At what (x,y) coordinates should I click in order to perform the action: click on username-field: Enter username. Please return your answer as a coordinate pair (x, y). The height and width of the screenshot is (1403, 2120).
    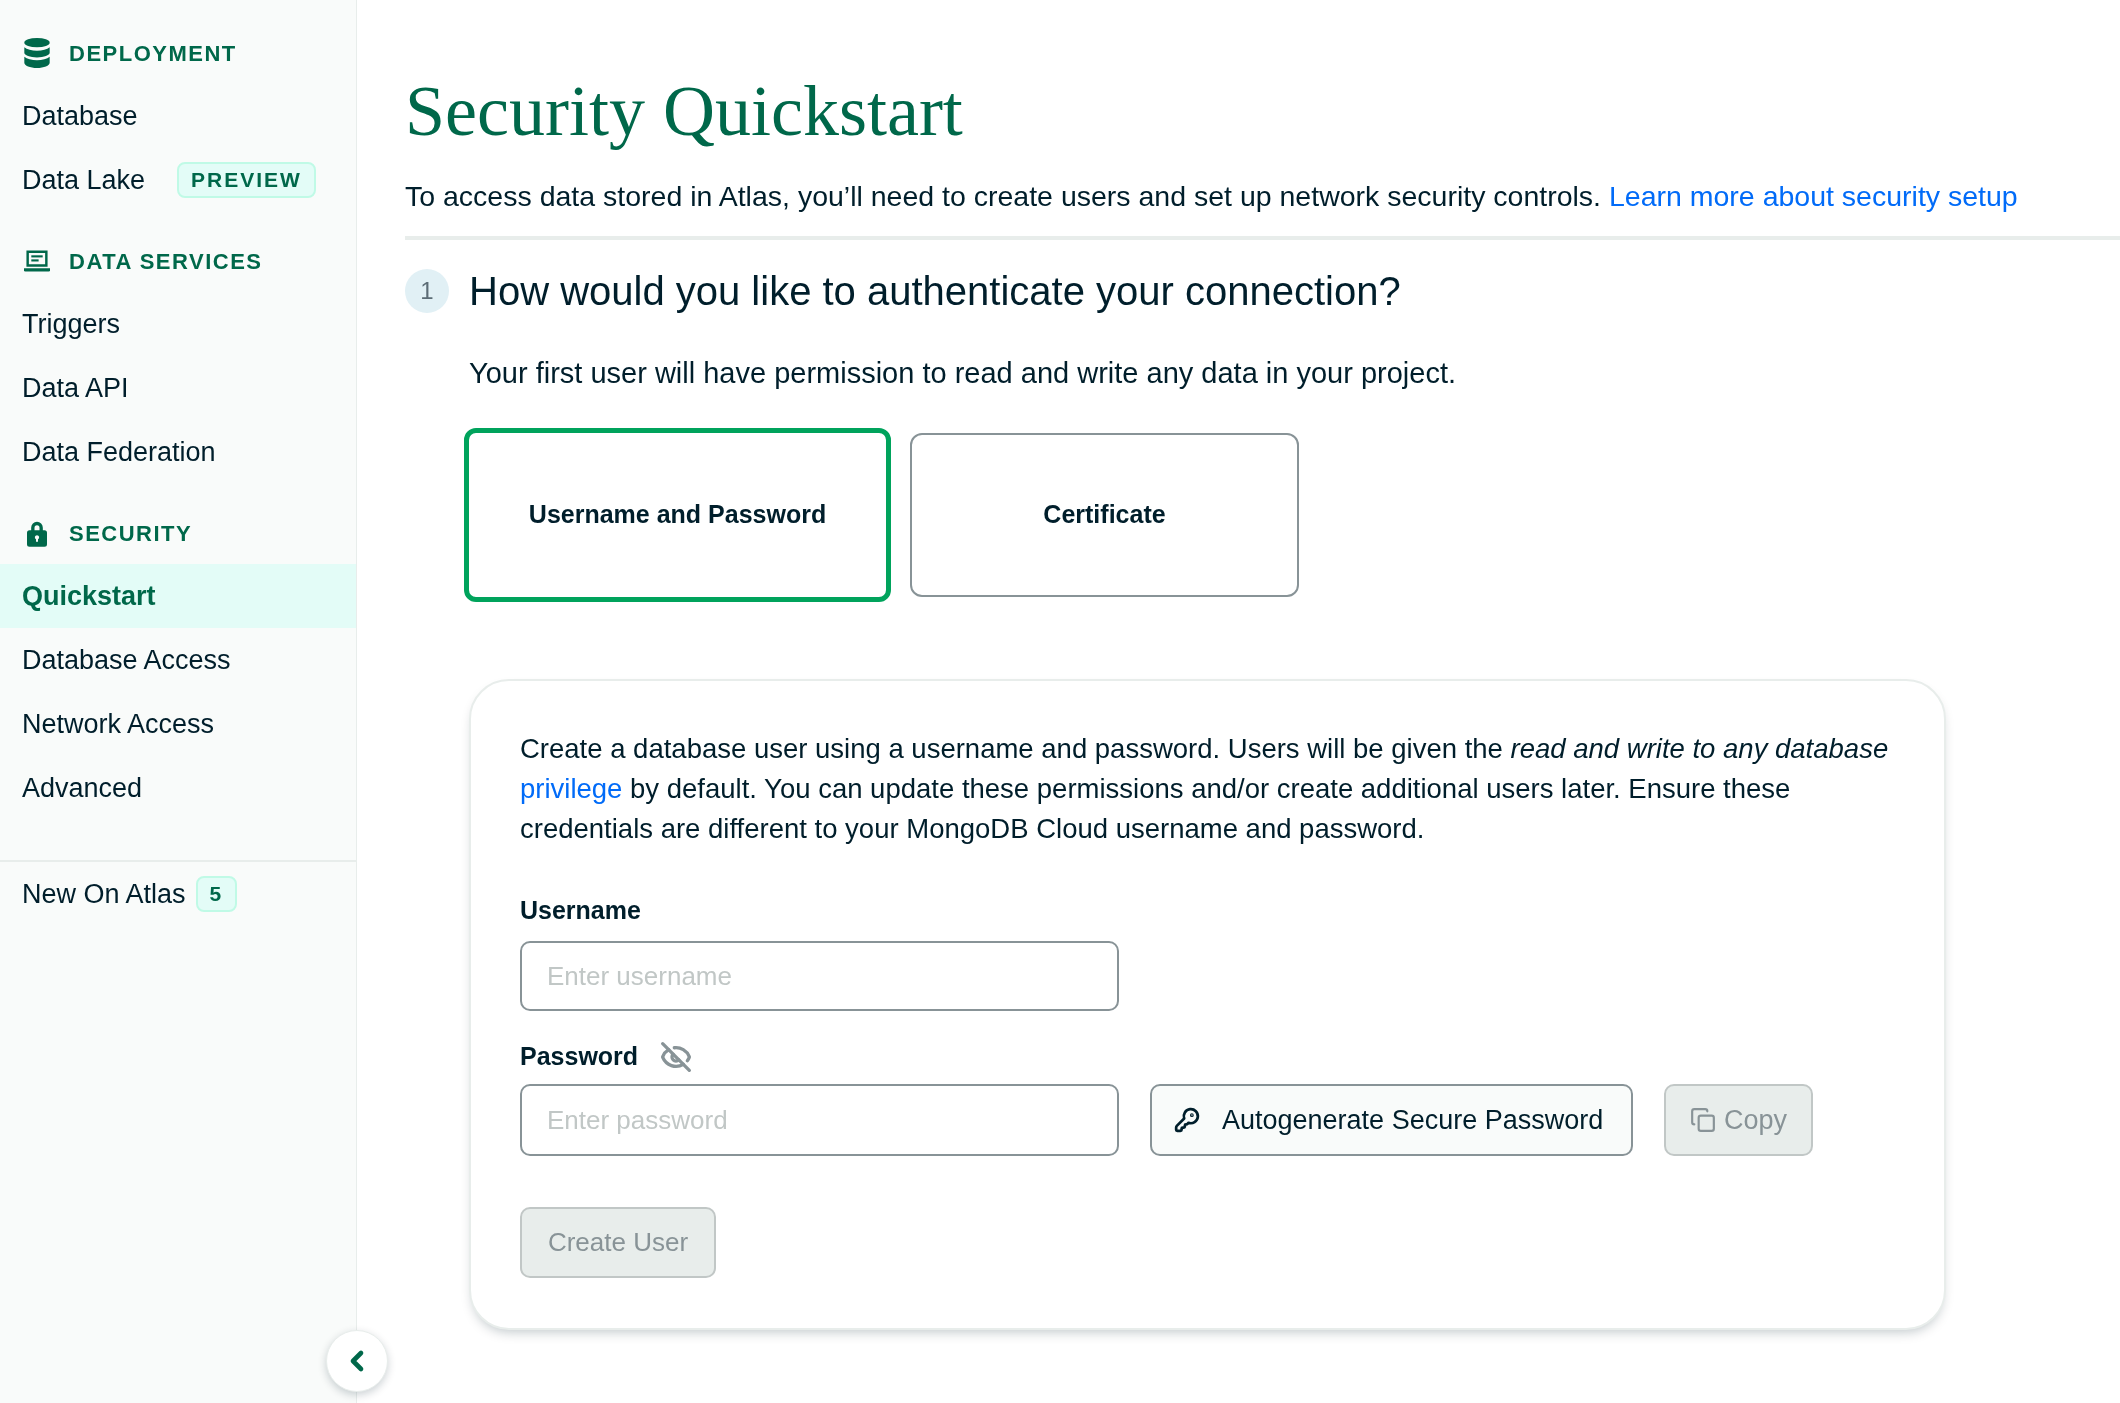
    Looking at the image, I should click on (819, 976).